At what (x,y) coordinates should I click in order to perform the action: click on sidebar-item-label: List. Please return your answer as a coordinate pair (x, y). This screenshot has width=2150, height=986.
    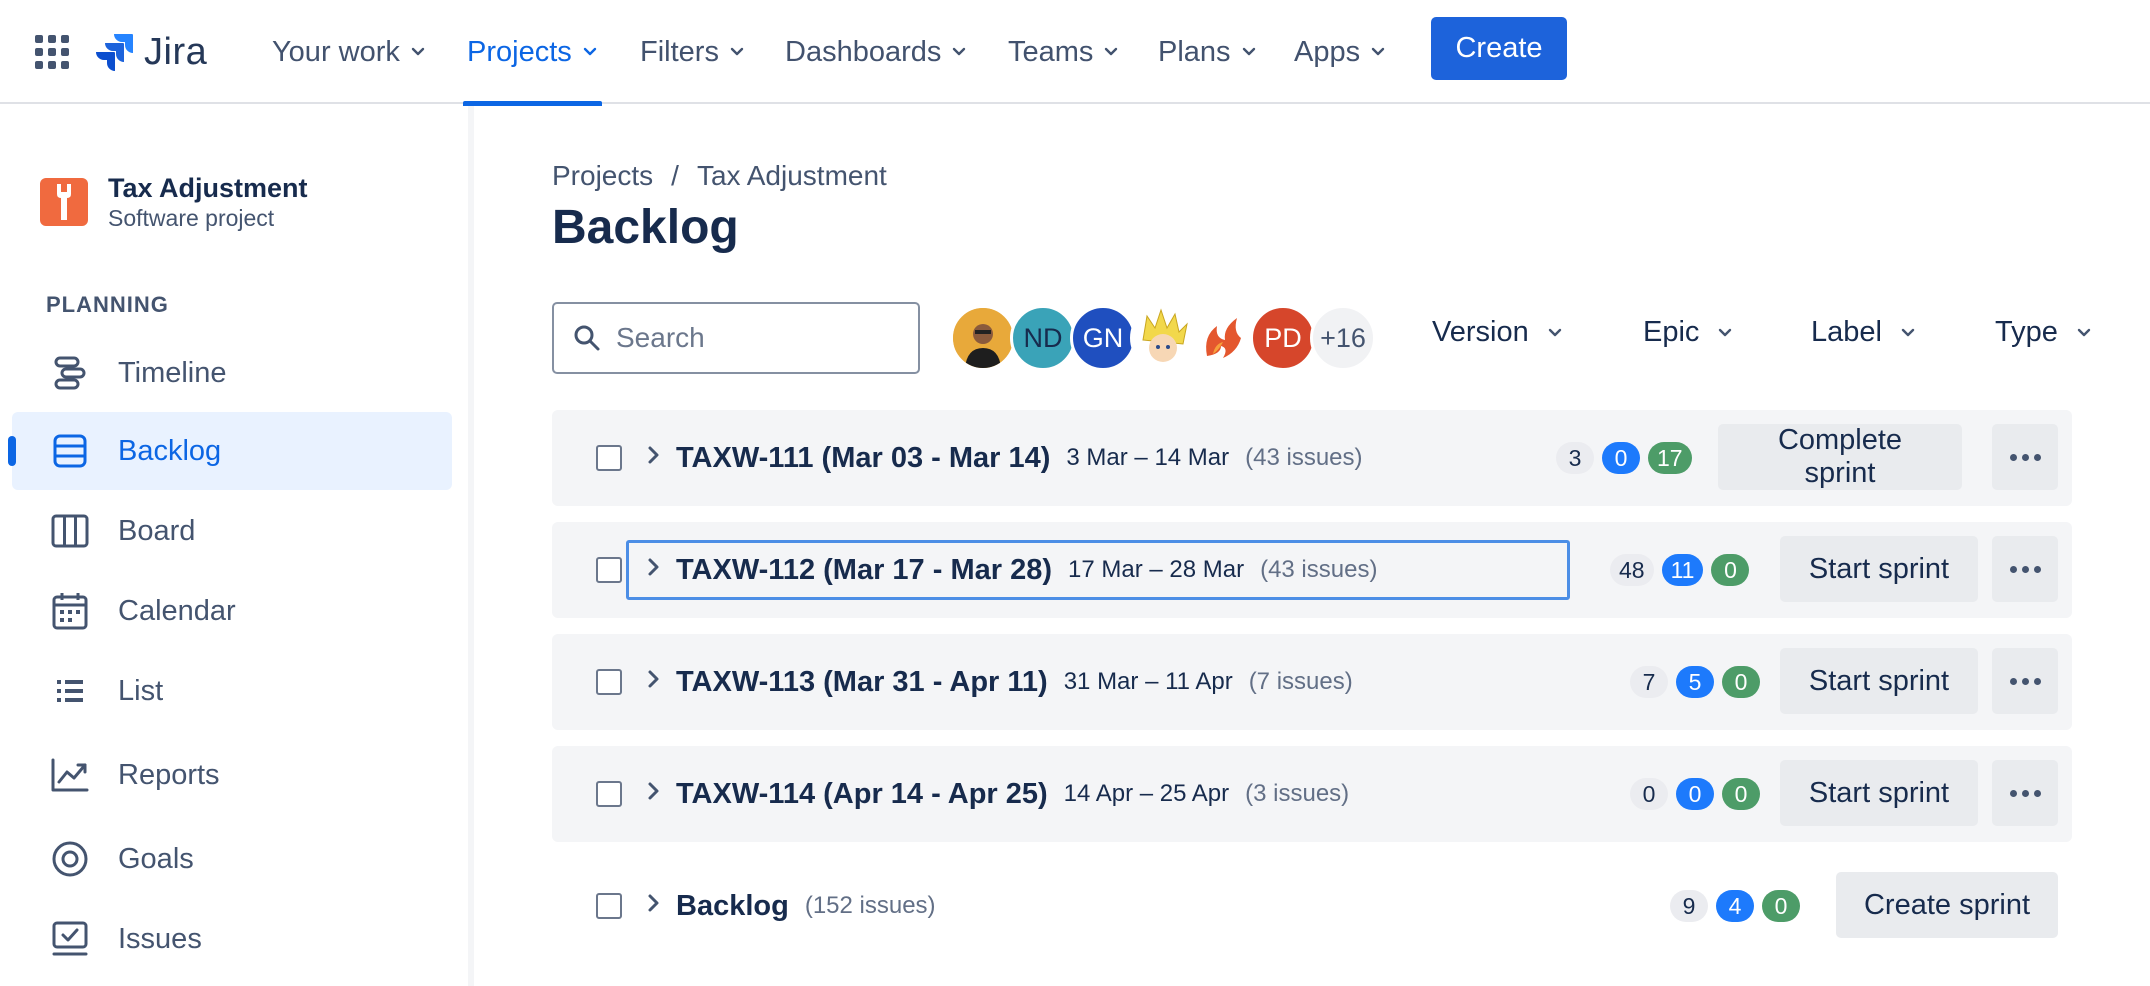
    Looking at the image, I should click on (141, 690).